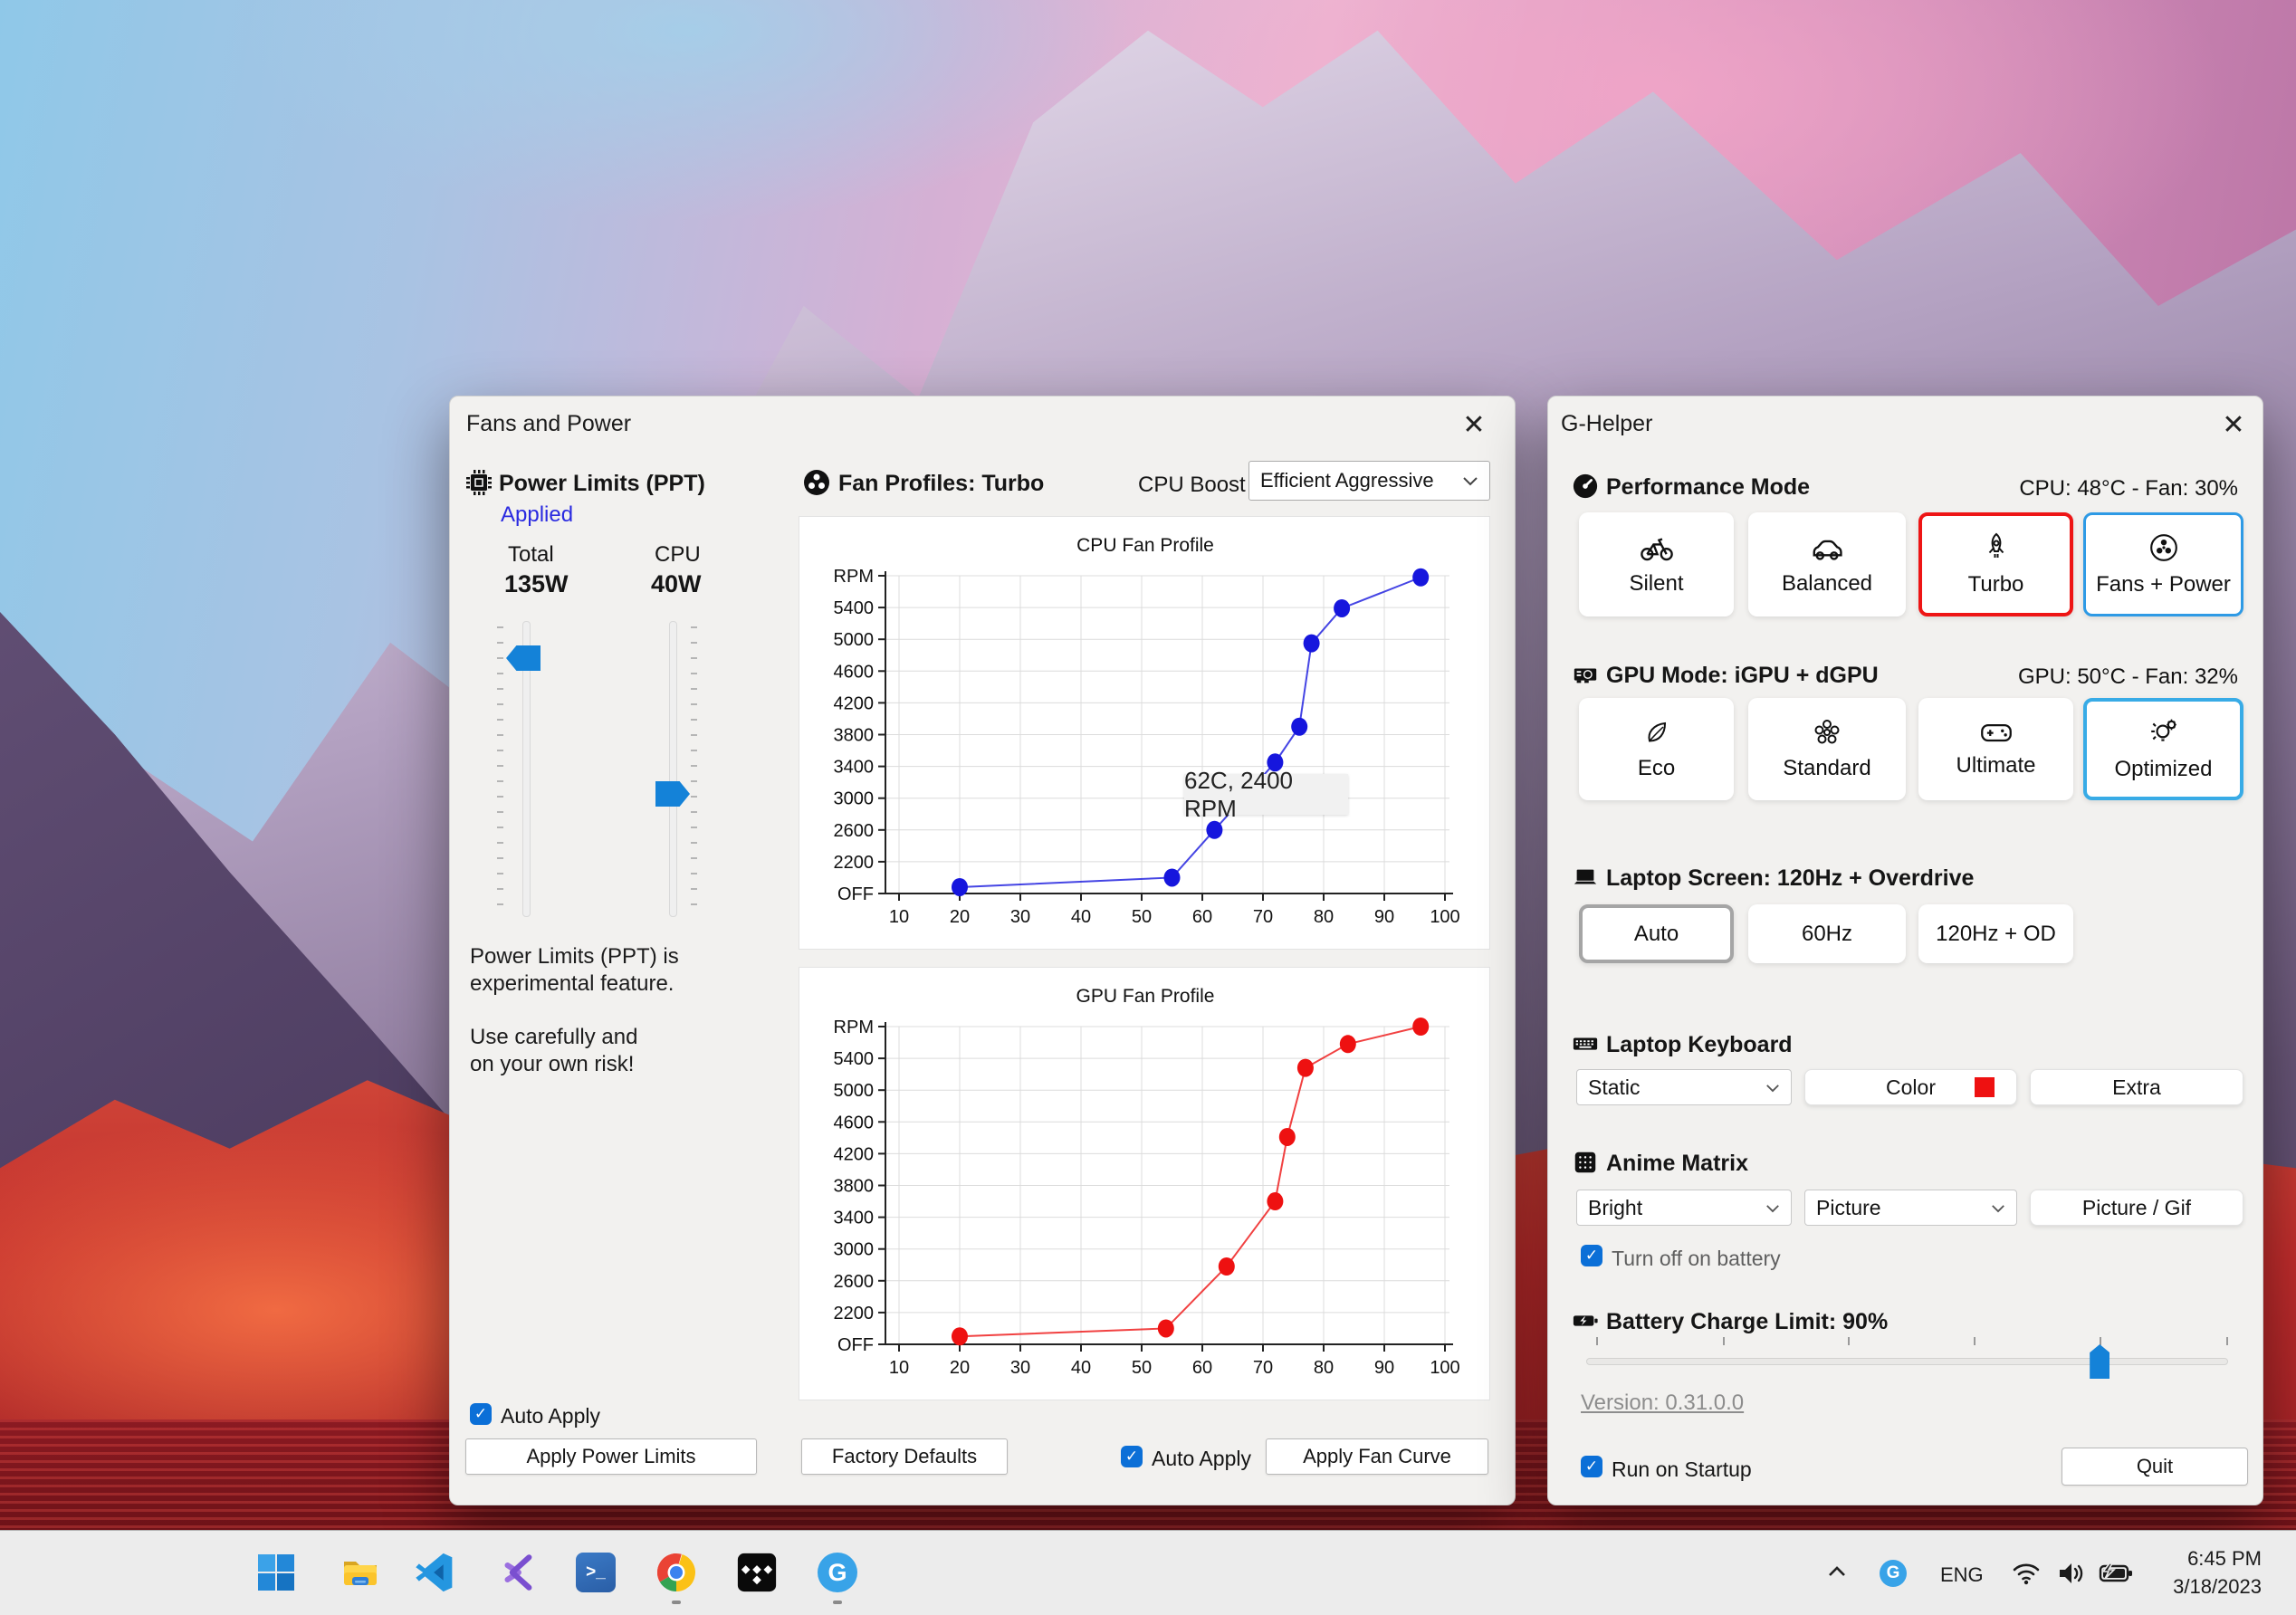 The height and width of the screenshot is (1615, 2296). What do you see at coordinates (518, 1572) in the screenshot?
I see `visual-studio-icon` at bounding box center [518, 1572].